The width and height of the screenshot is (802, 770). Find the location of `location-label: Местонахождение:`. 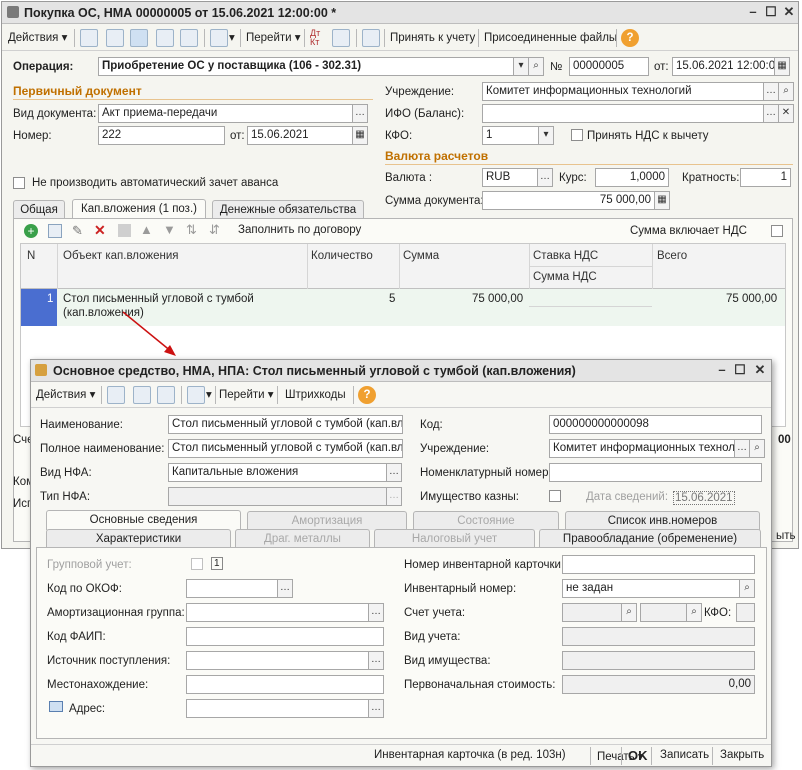

location-label: Местонахождение: is located at coordinates (98, 685).